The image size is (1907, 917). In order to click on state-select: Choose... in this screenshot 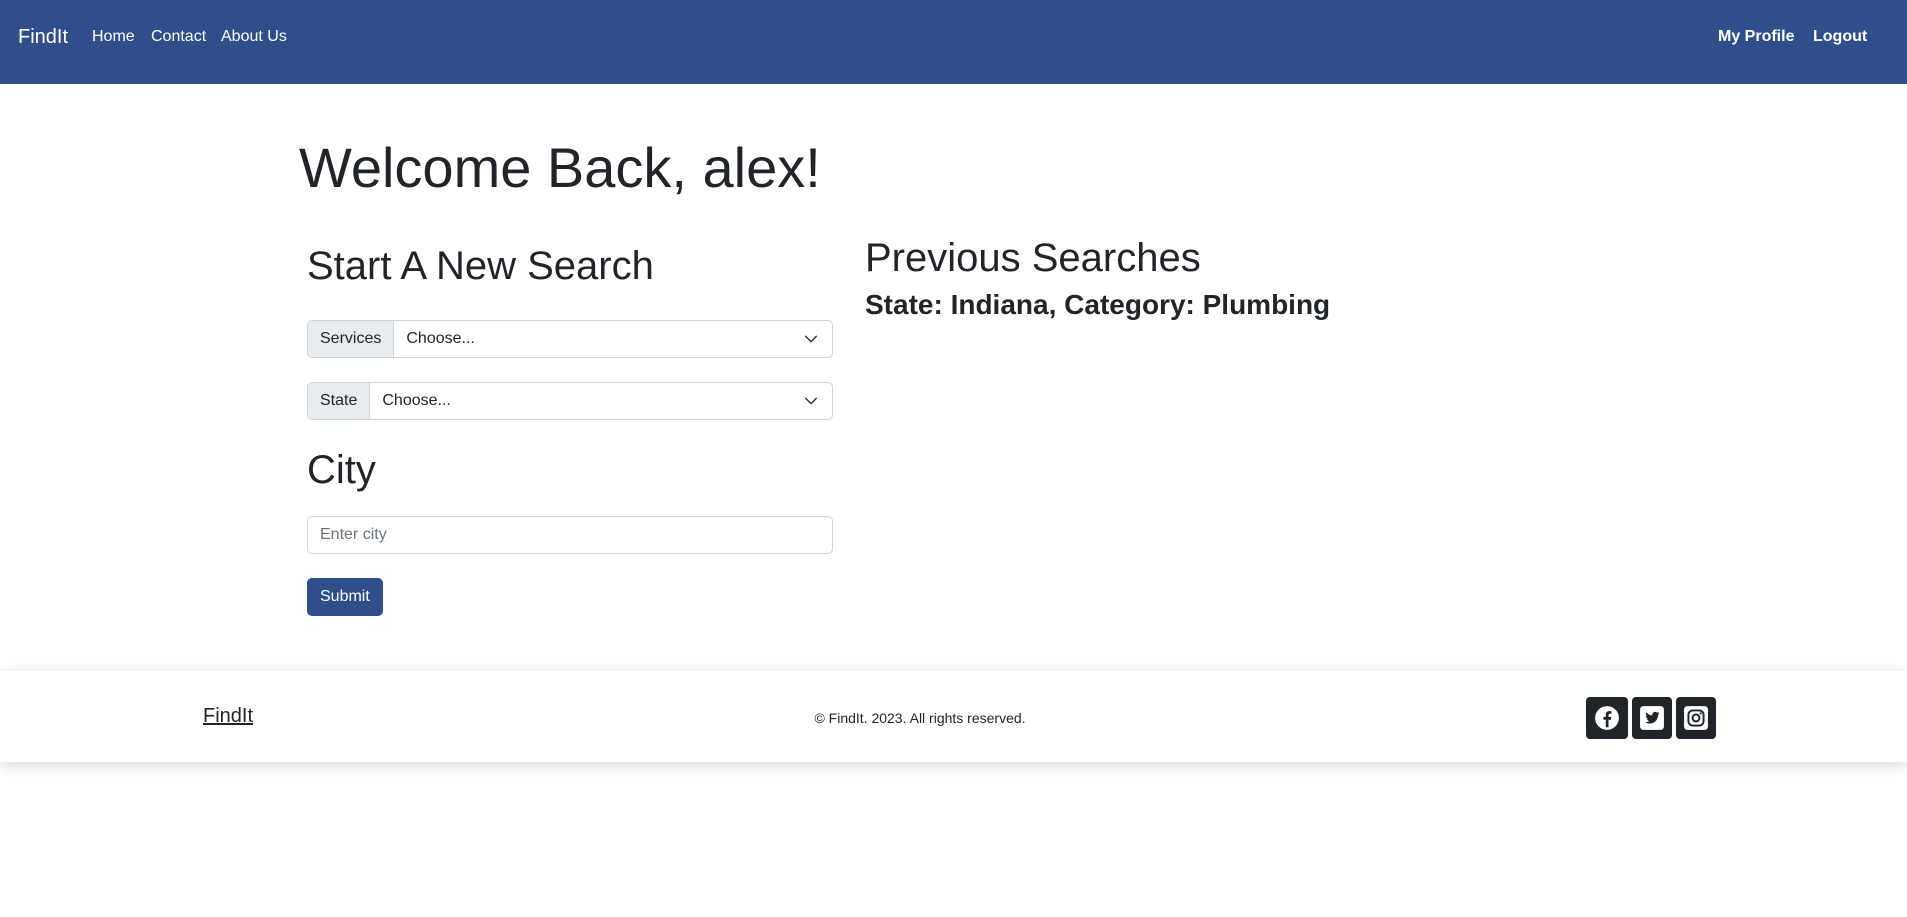, I will do `click(601, 401)`.